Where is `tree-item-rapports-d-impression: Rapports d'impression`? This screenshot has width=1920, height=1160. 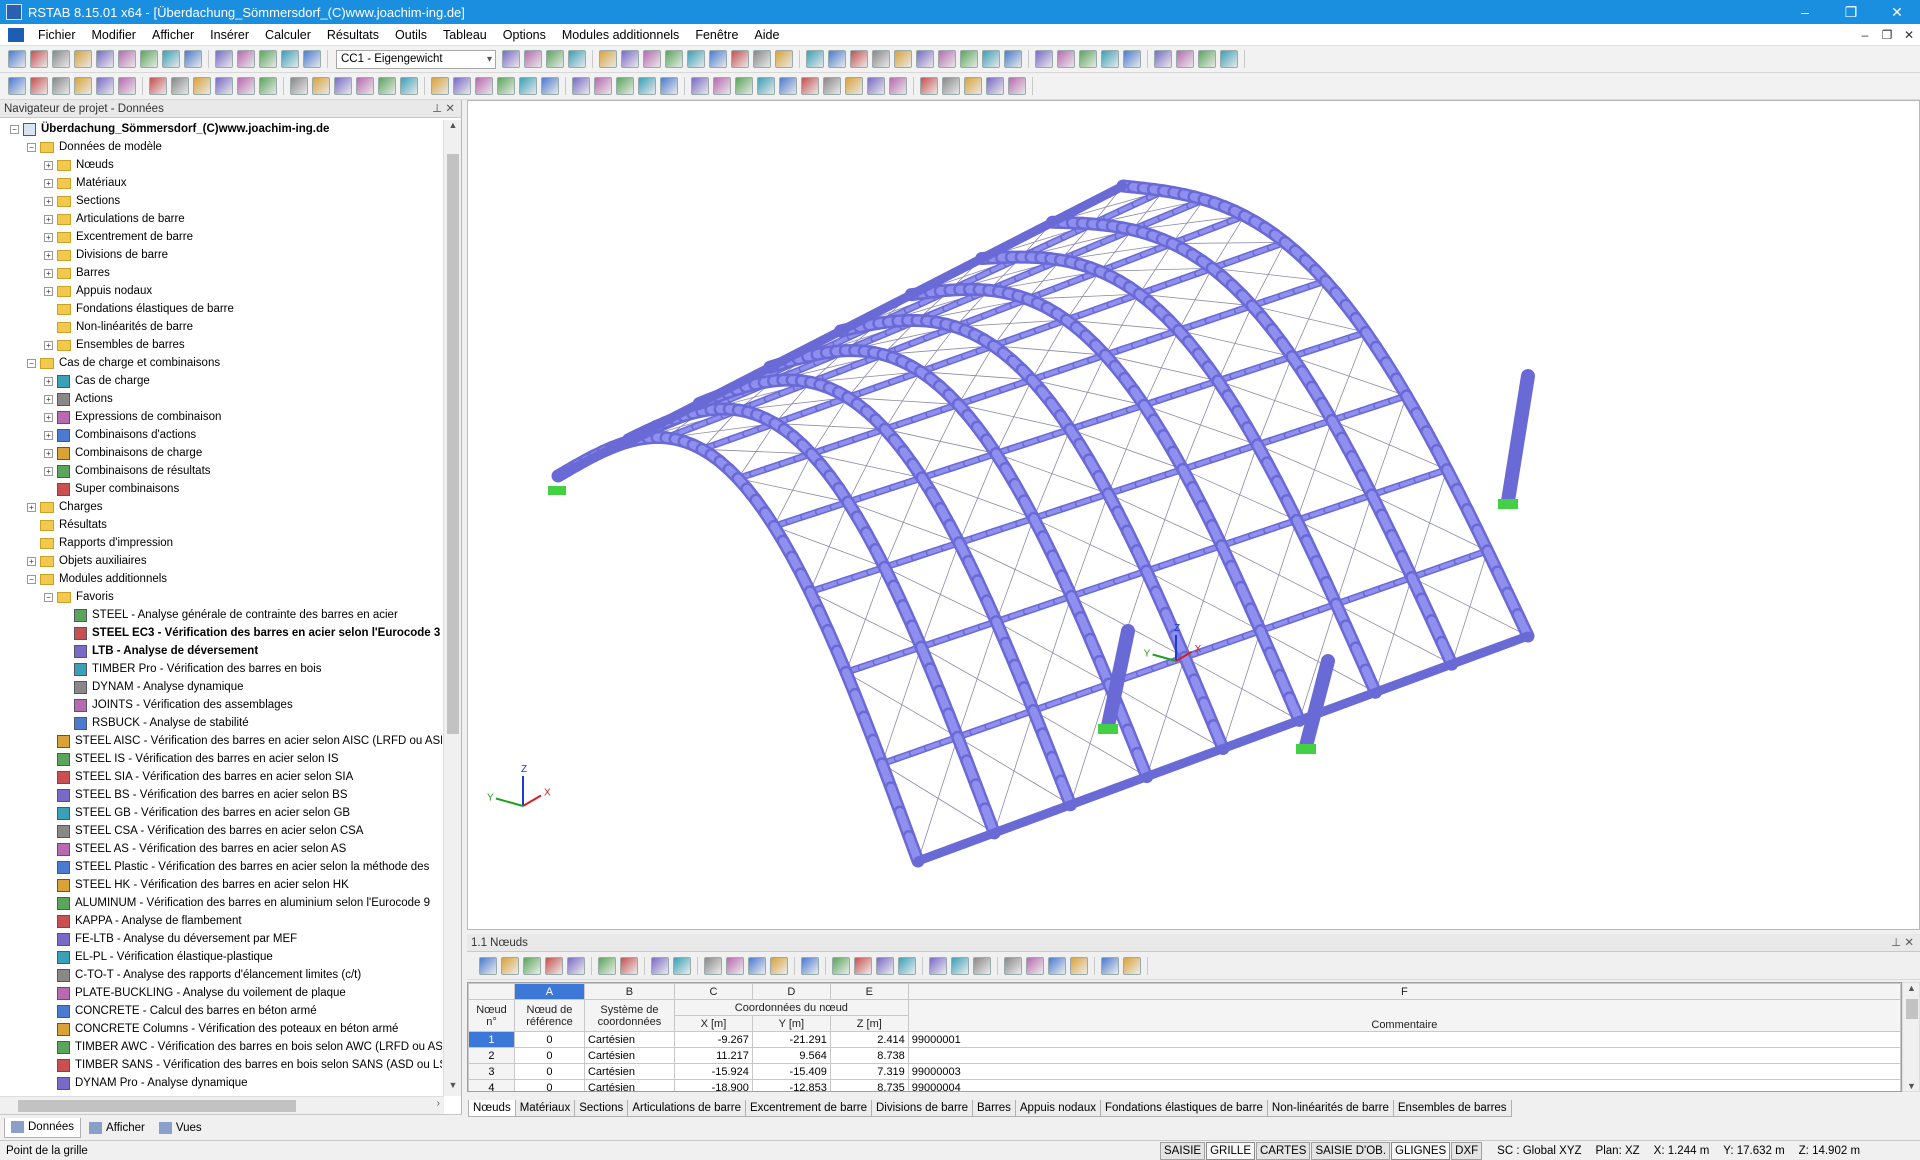 tree-item-rapports-d-impression: Rapports d'impression is located at coordinates (221, 543).